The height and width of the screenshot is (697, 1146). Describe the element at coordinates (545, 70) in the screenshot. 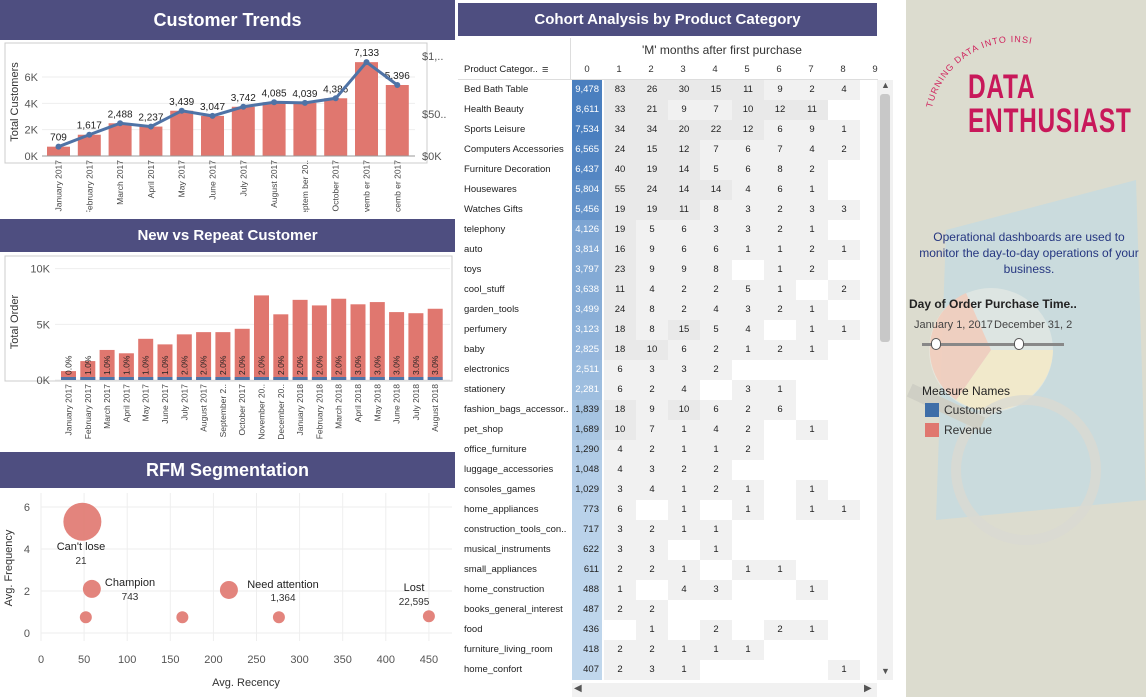

I see `sort-icon: ≡` at that location.